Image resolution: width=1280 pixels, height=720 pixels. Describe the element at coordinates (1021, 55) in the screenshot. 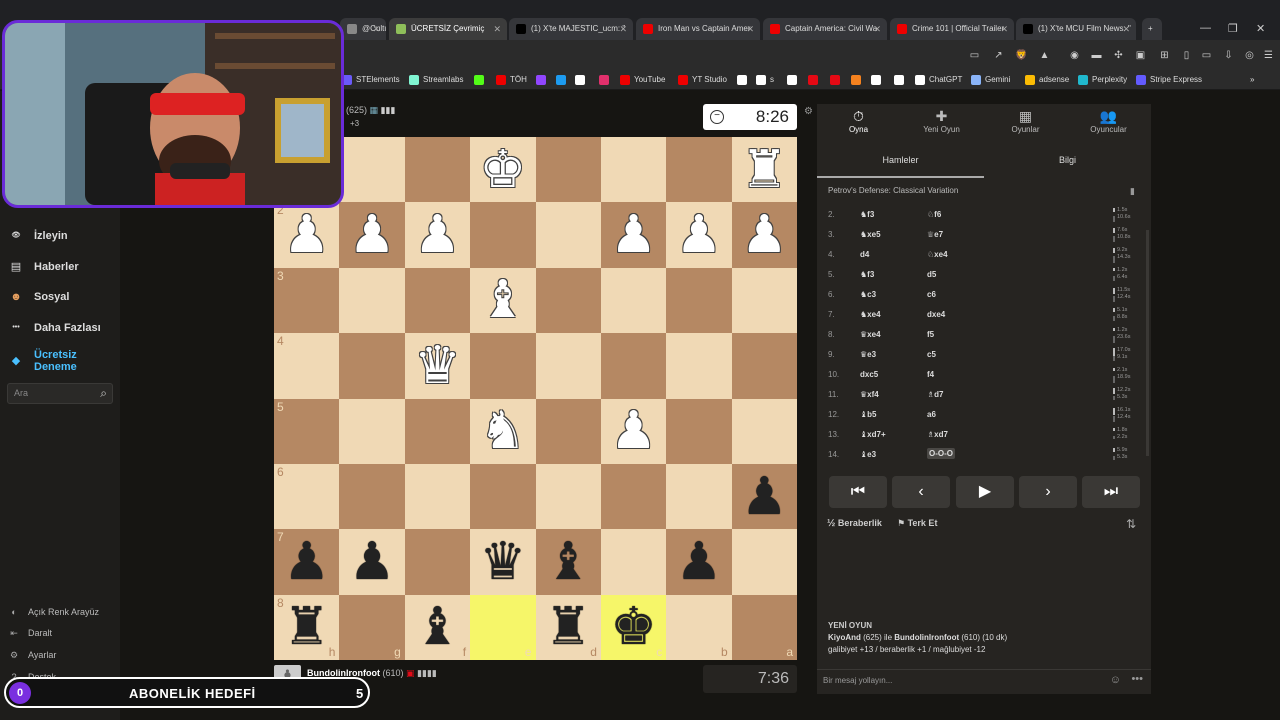

I see `brave-icon: 🦁` at that location.